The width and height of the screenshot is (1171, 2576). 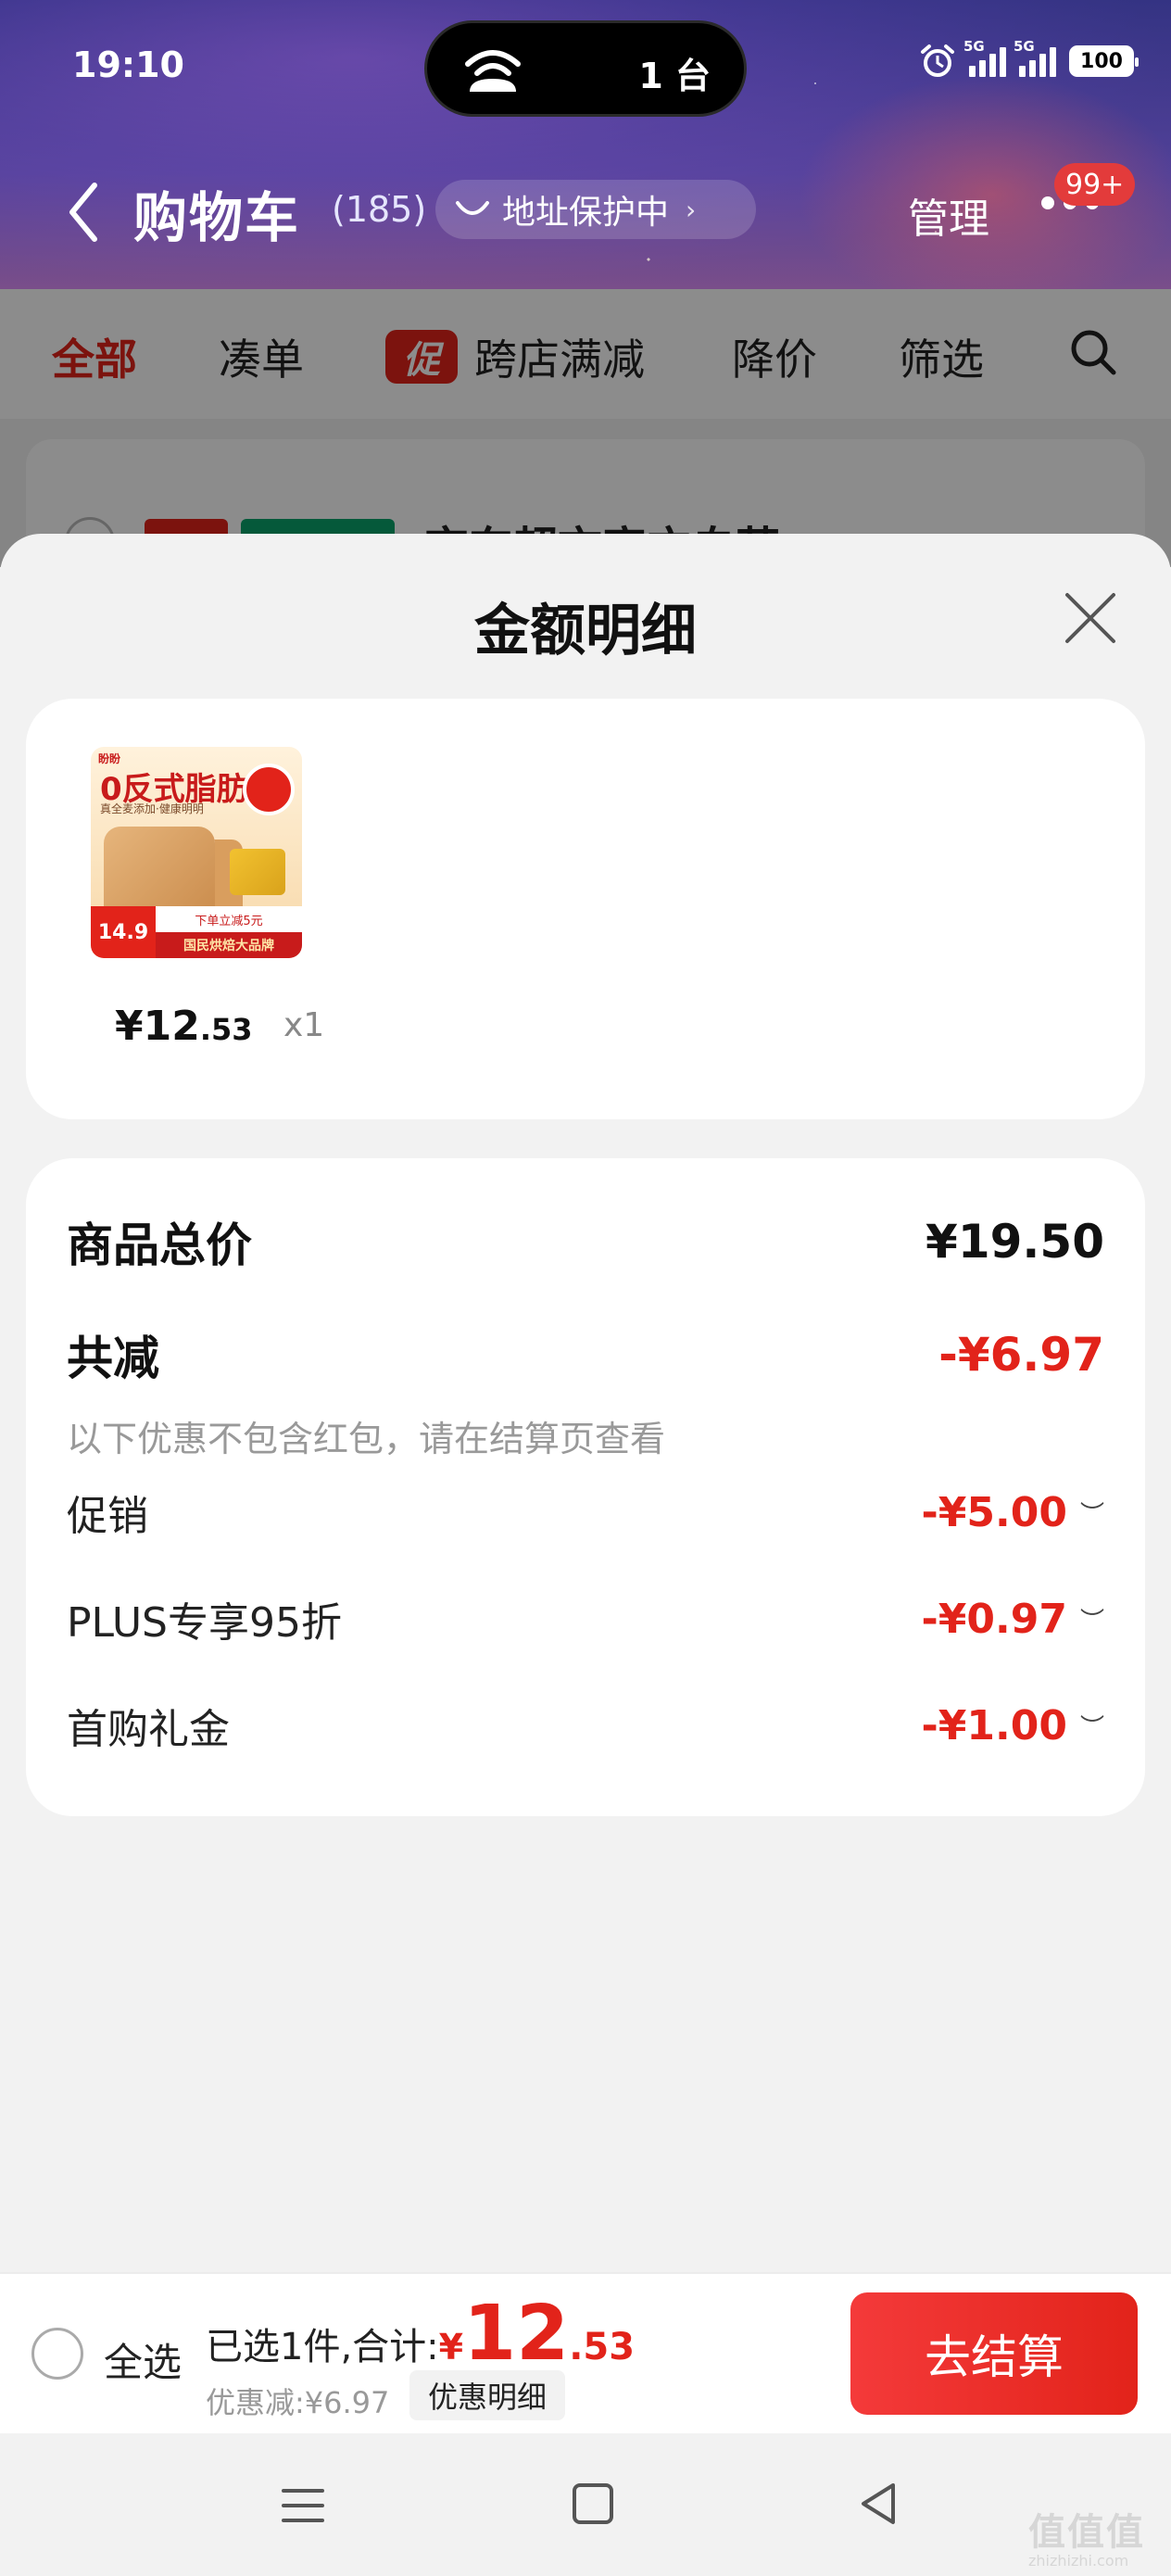 I want to click on thumb-promo: 下单立减5元, so click(x=229, y=919).